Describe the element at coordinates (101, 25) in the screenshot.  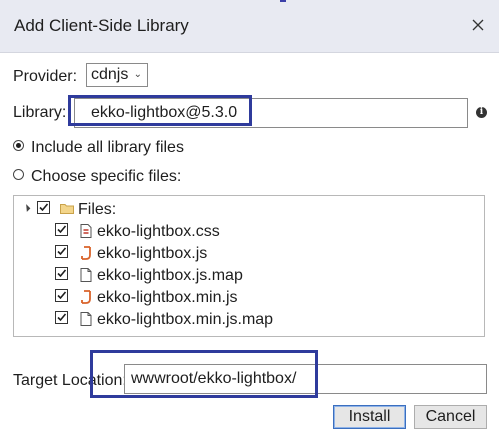
I see `dialog-title: Add Client-Side Library` at that location.